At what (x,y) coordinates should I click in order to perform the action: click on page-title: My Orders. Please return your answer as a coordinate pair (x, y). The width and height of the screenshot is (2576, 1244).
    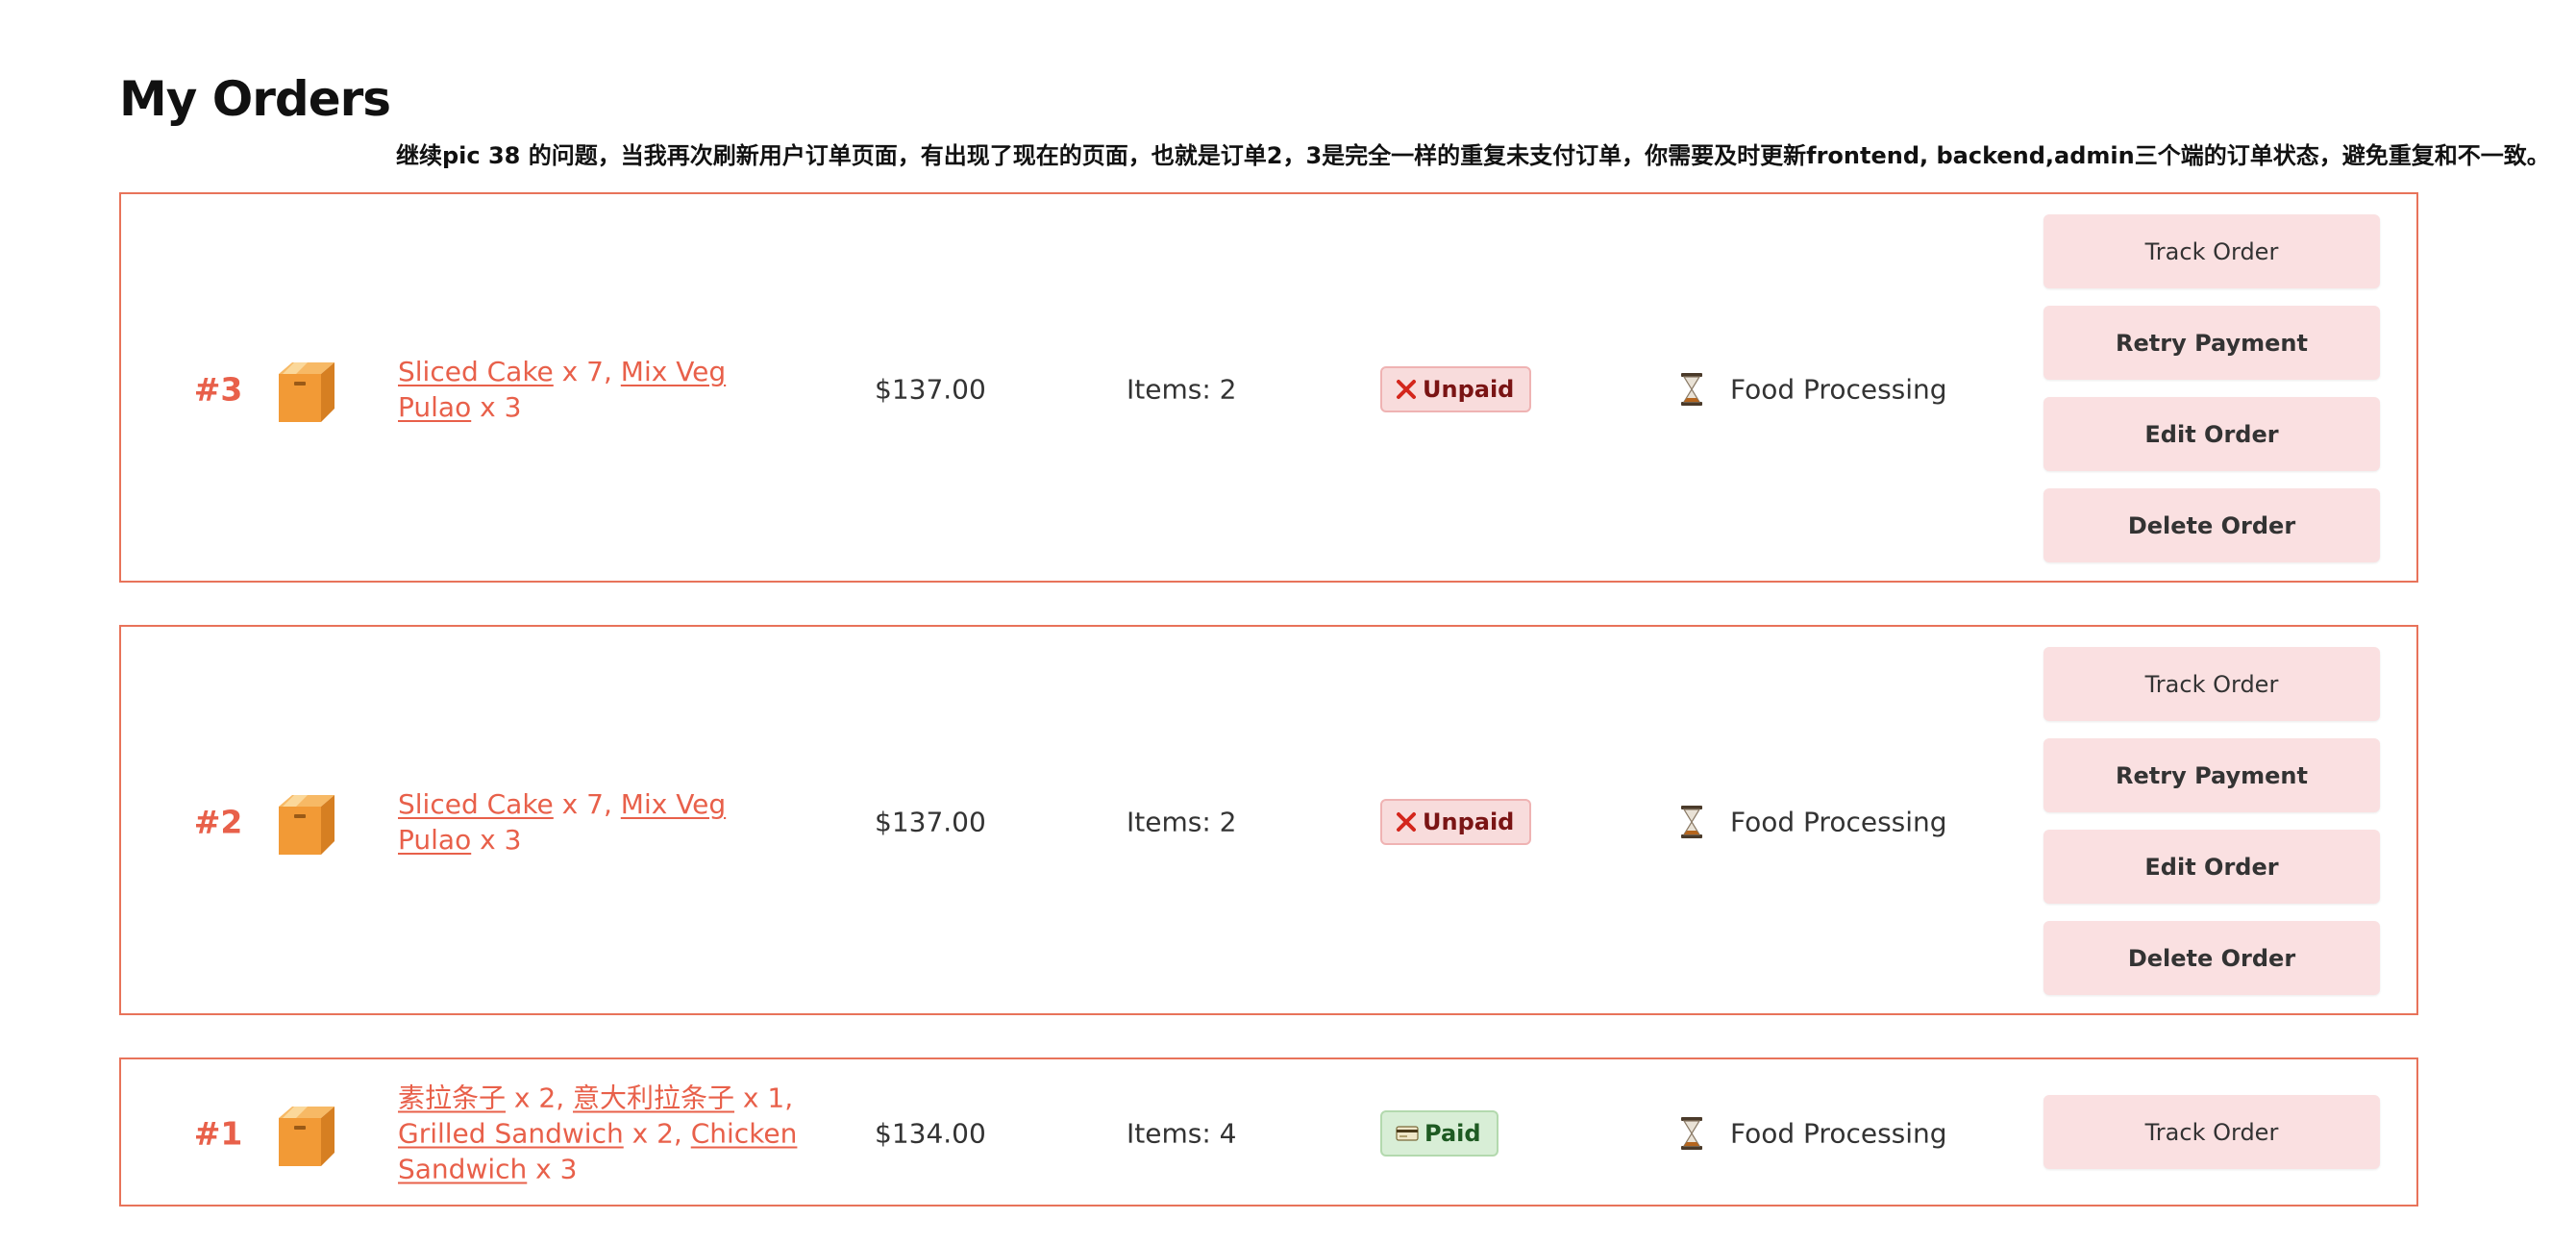
    Looking at the image, I should click on (255, 99).